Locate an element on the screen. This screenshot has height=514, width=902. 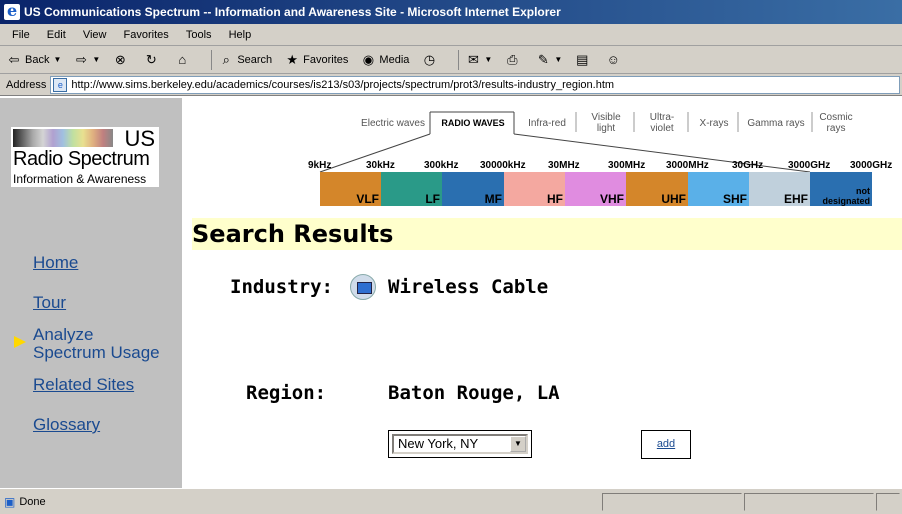
edit-icon: ✎ is located at coordinates (543, 59).